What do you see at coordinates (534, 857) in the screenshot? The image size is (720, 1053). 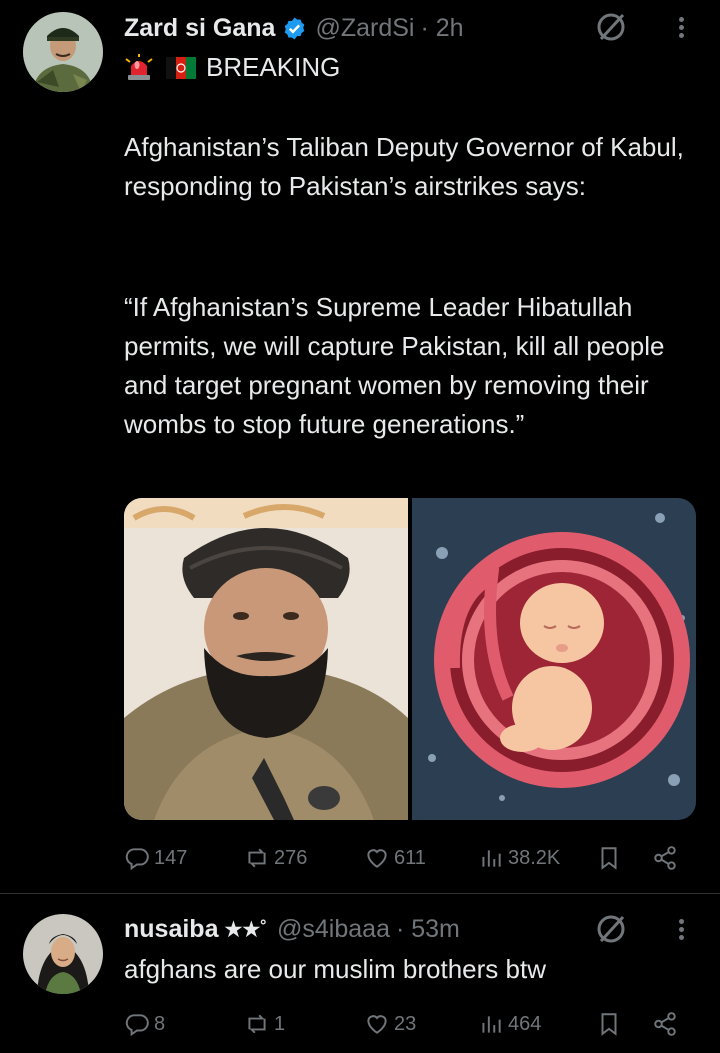 I see `views-count: 38.2K` at bounding box center [534, 857].